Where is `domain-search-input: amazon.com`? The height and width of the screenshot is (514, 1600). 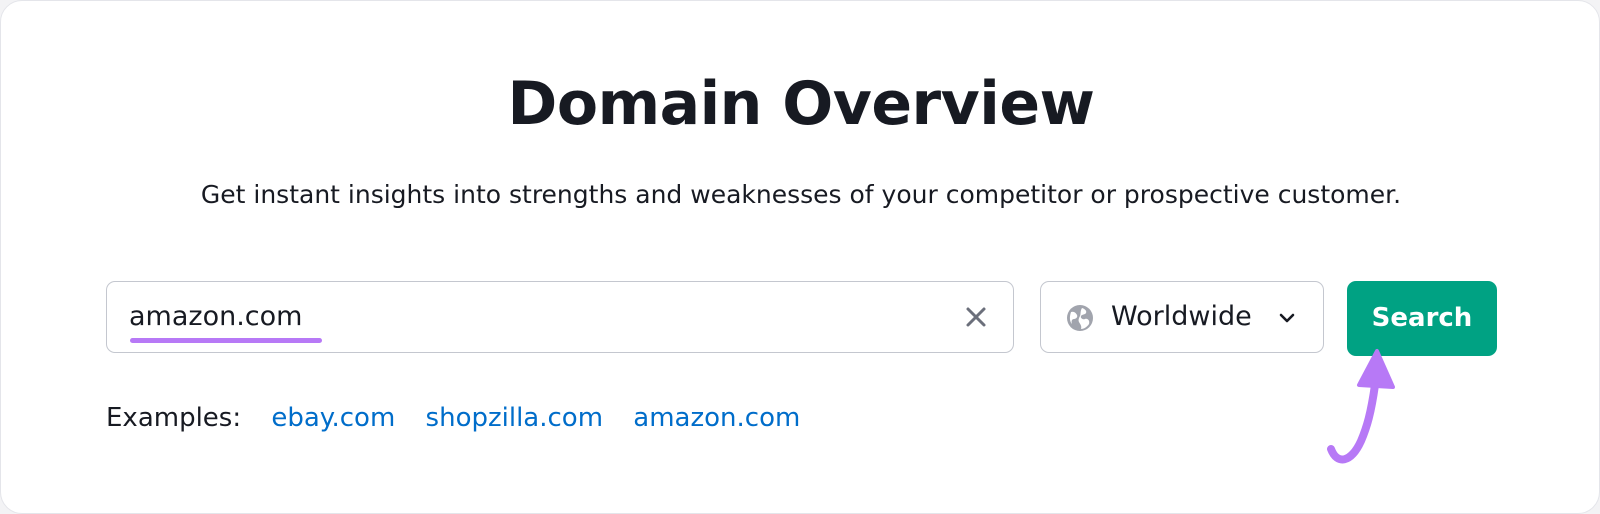 domain-search-input: amazon.com is located at coordinates (560, 317).